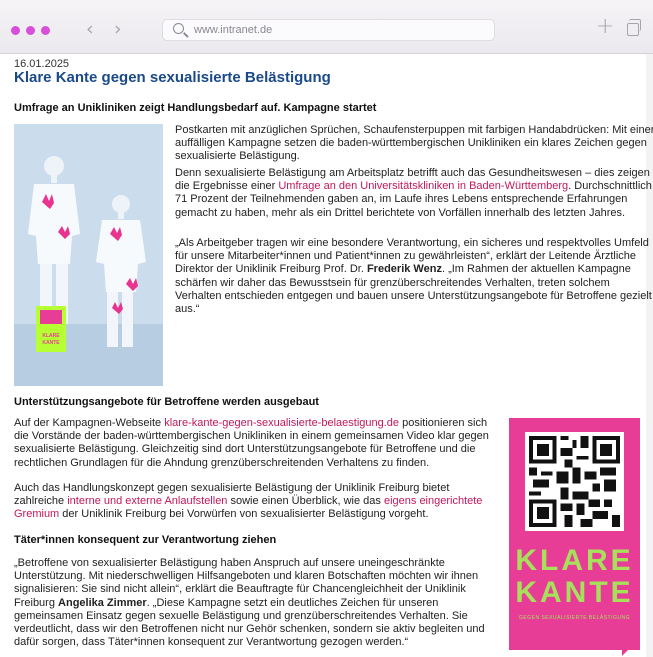 This screenshot has height=657, width=653. I want to click on chevron-right-icon: ›, so click(118, 29).